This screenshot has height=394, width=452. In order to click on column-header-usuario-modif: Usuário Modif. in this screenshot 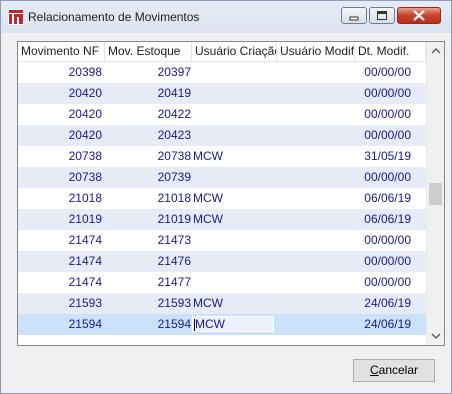, I will do `click(316, 51)`.